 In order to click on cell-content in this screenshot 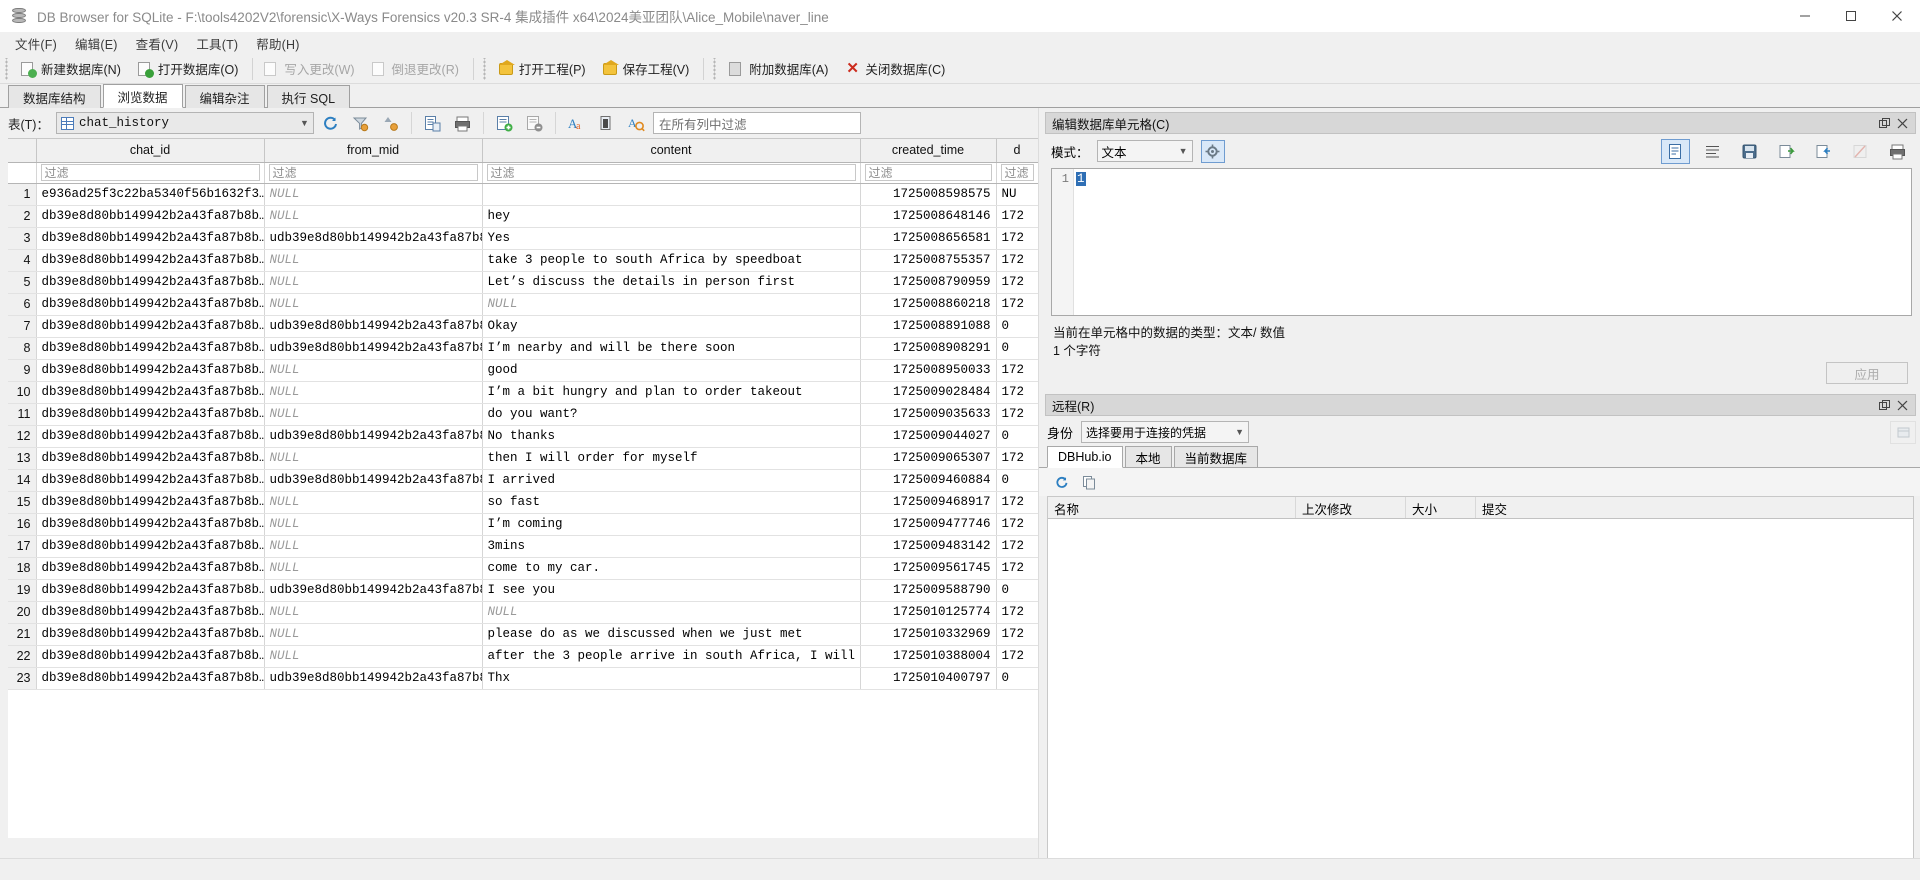, I will do `click(671, 194)`.